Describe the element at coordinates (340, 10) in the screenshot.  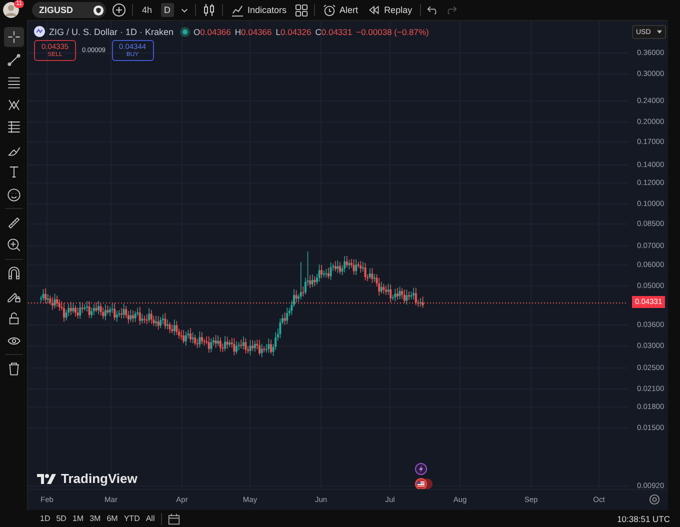
I see `alert-button: Alert` at that location.